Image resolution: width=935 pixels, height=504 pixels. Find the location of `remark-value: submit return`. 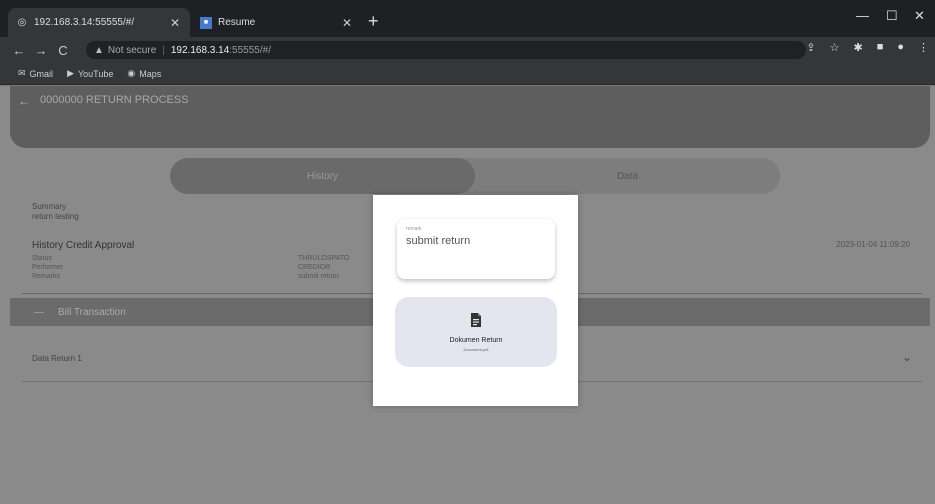

remark-value: submit return is located at coordinates (438, 241).